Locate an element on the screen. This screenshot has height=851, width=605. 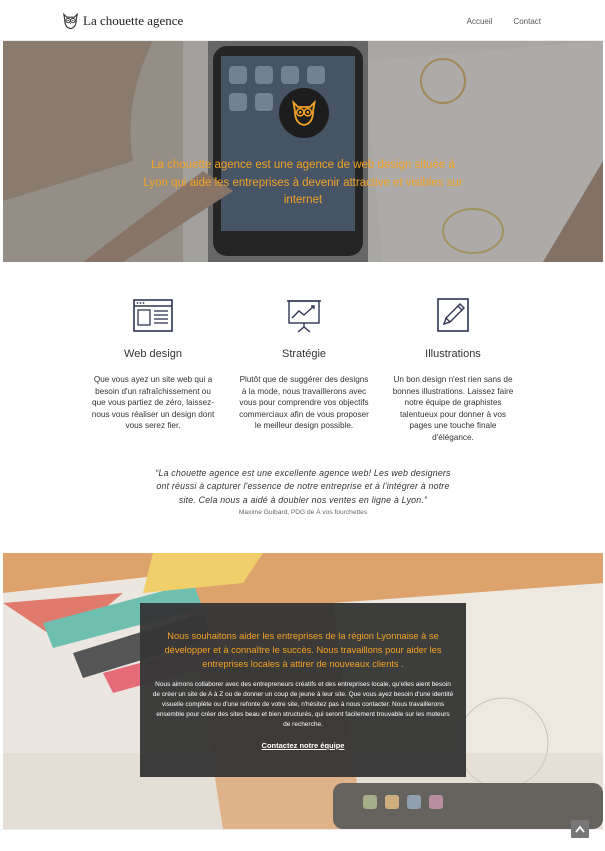
scroll-to-top-button is located at coordinates (580, 829).